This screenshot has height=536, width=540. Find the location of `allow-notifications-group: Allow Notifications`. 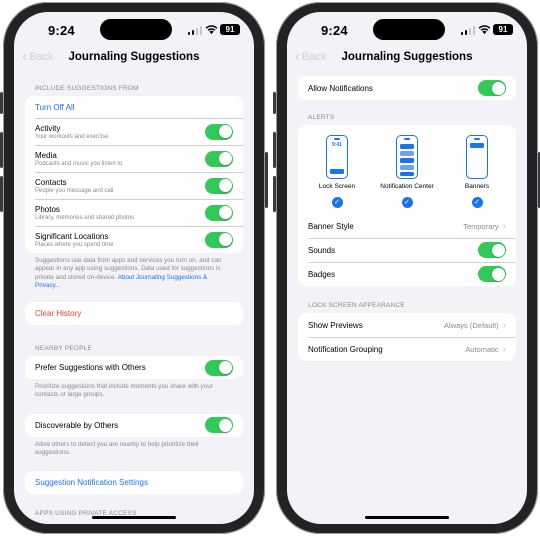

allow-notifications-group: Allow Notifications is located at coordinates (407, 88).